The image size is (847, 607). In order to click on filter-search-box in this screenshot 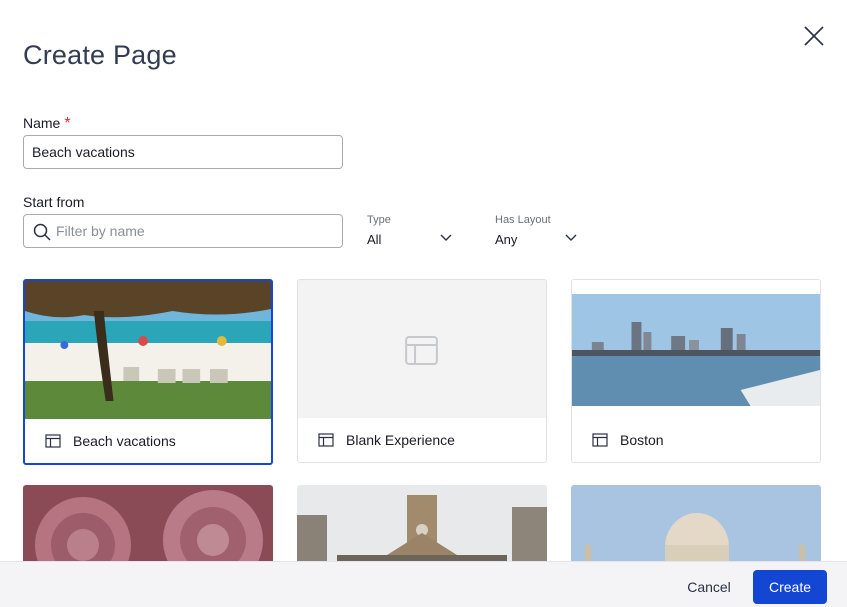, I will do `click(183, 231)`.